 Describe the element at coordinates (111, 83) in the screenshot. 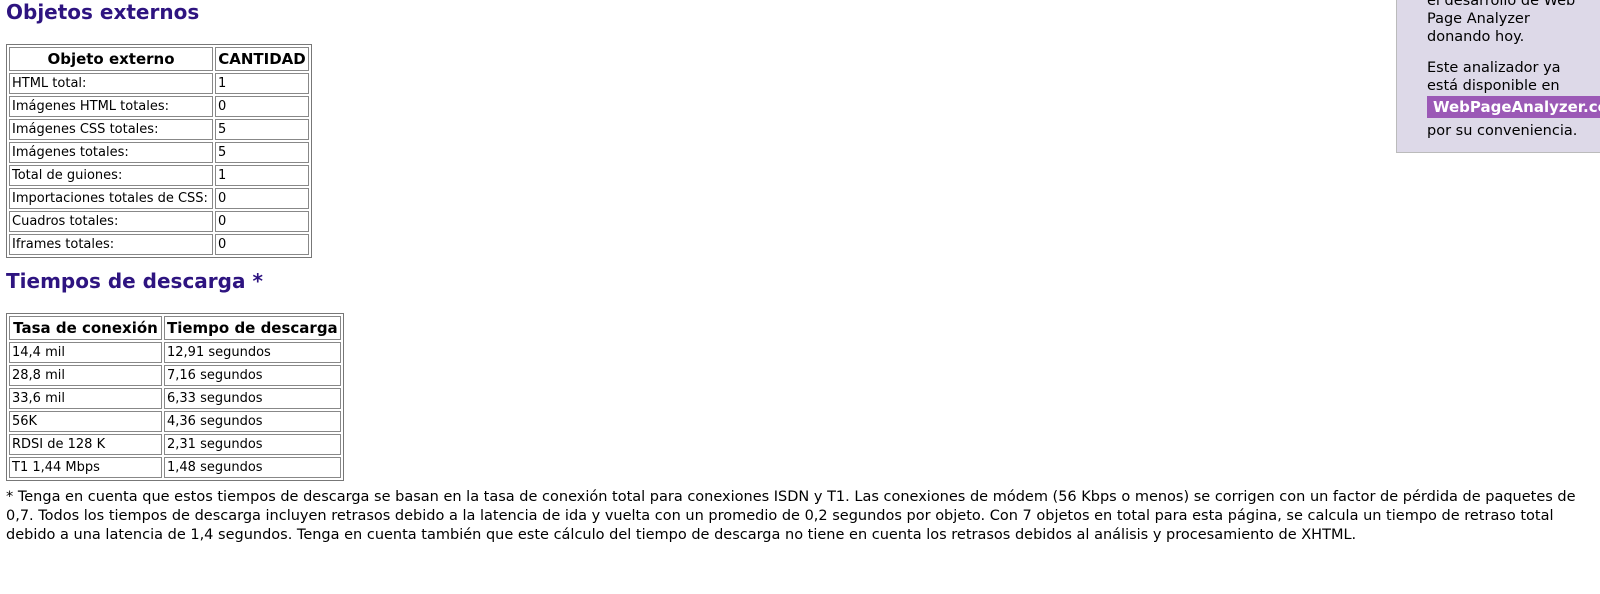

I see `row-label: HTML total:` at that location.